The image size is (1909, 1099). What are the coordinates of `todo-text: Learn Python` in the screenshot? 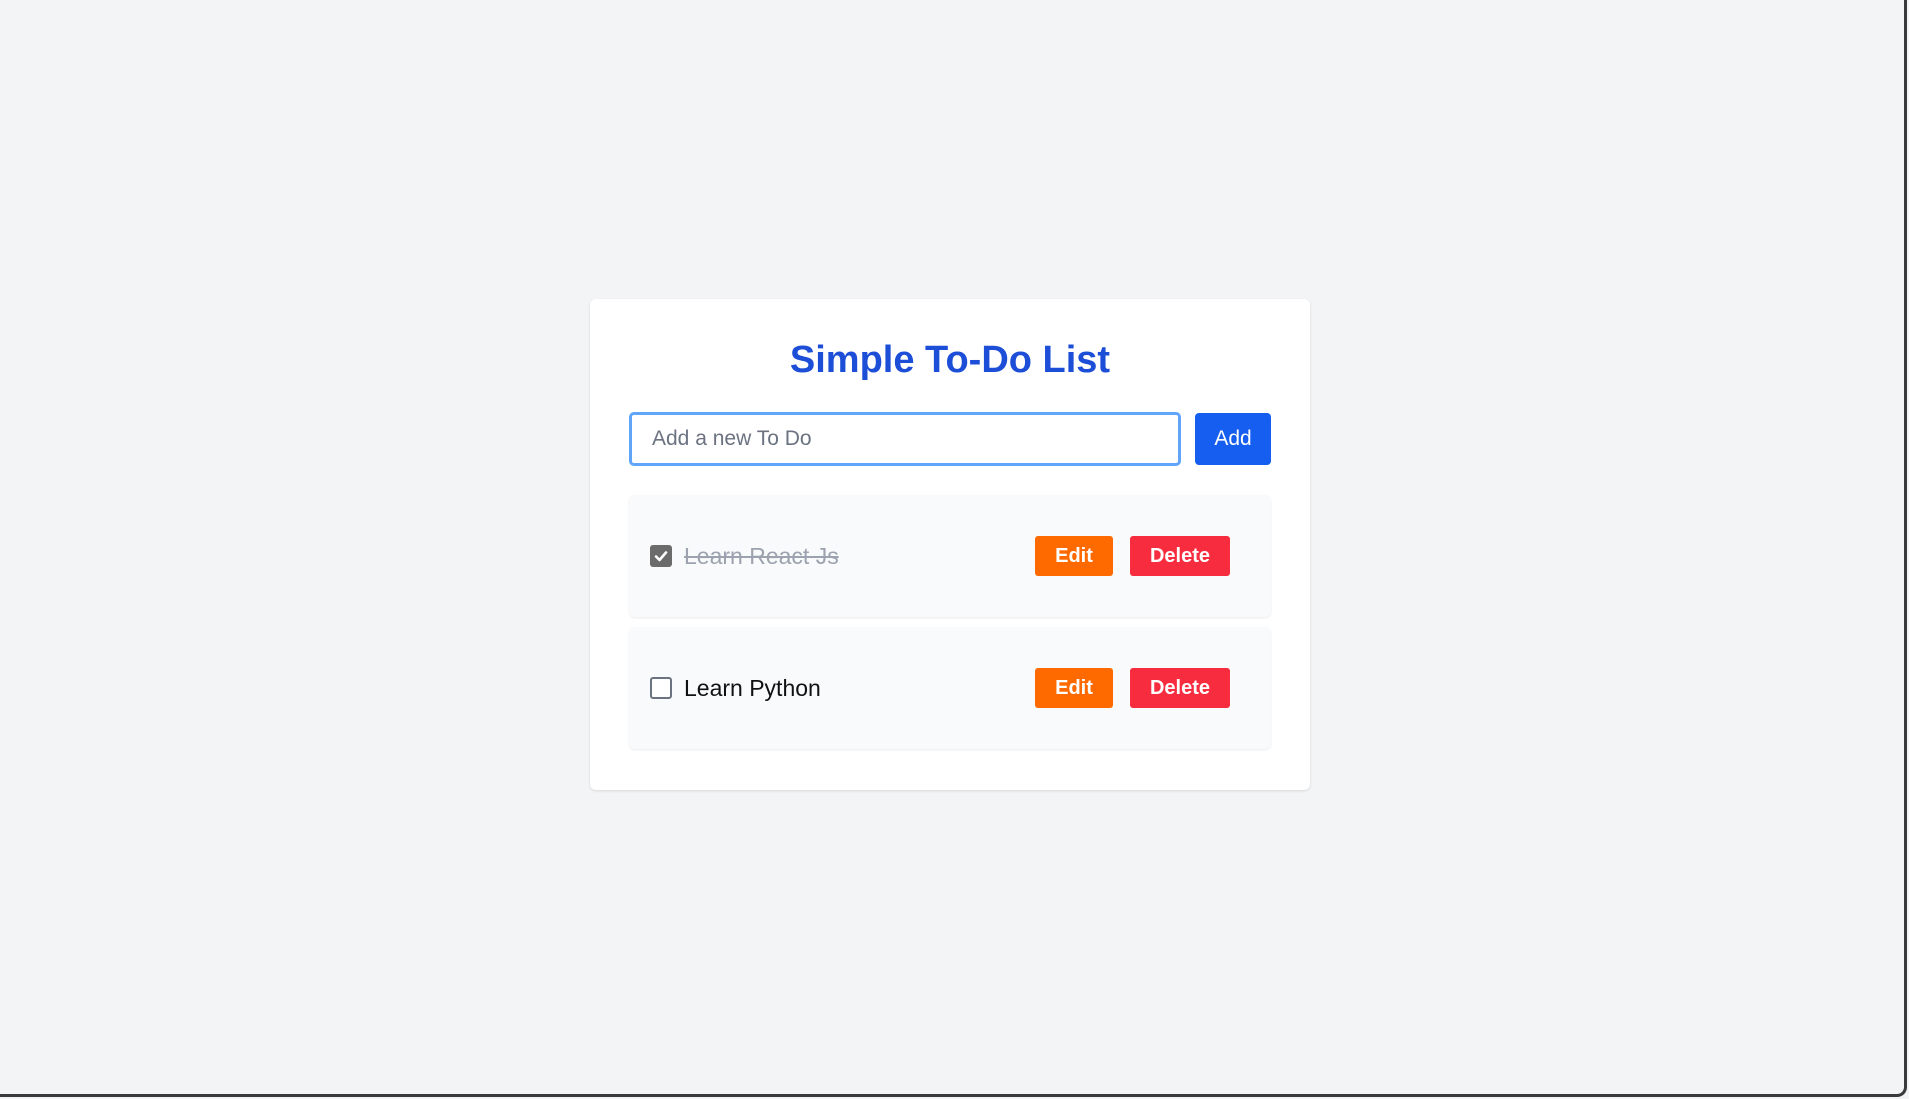 It's located at (752, 687).